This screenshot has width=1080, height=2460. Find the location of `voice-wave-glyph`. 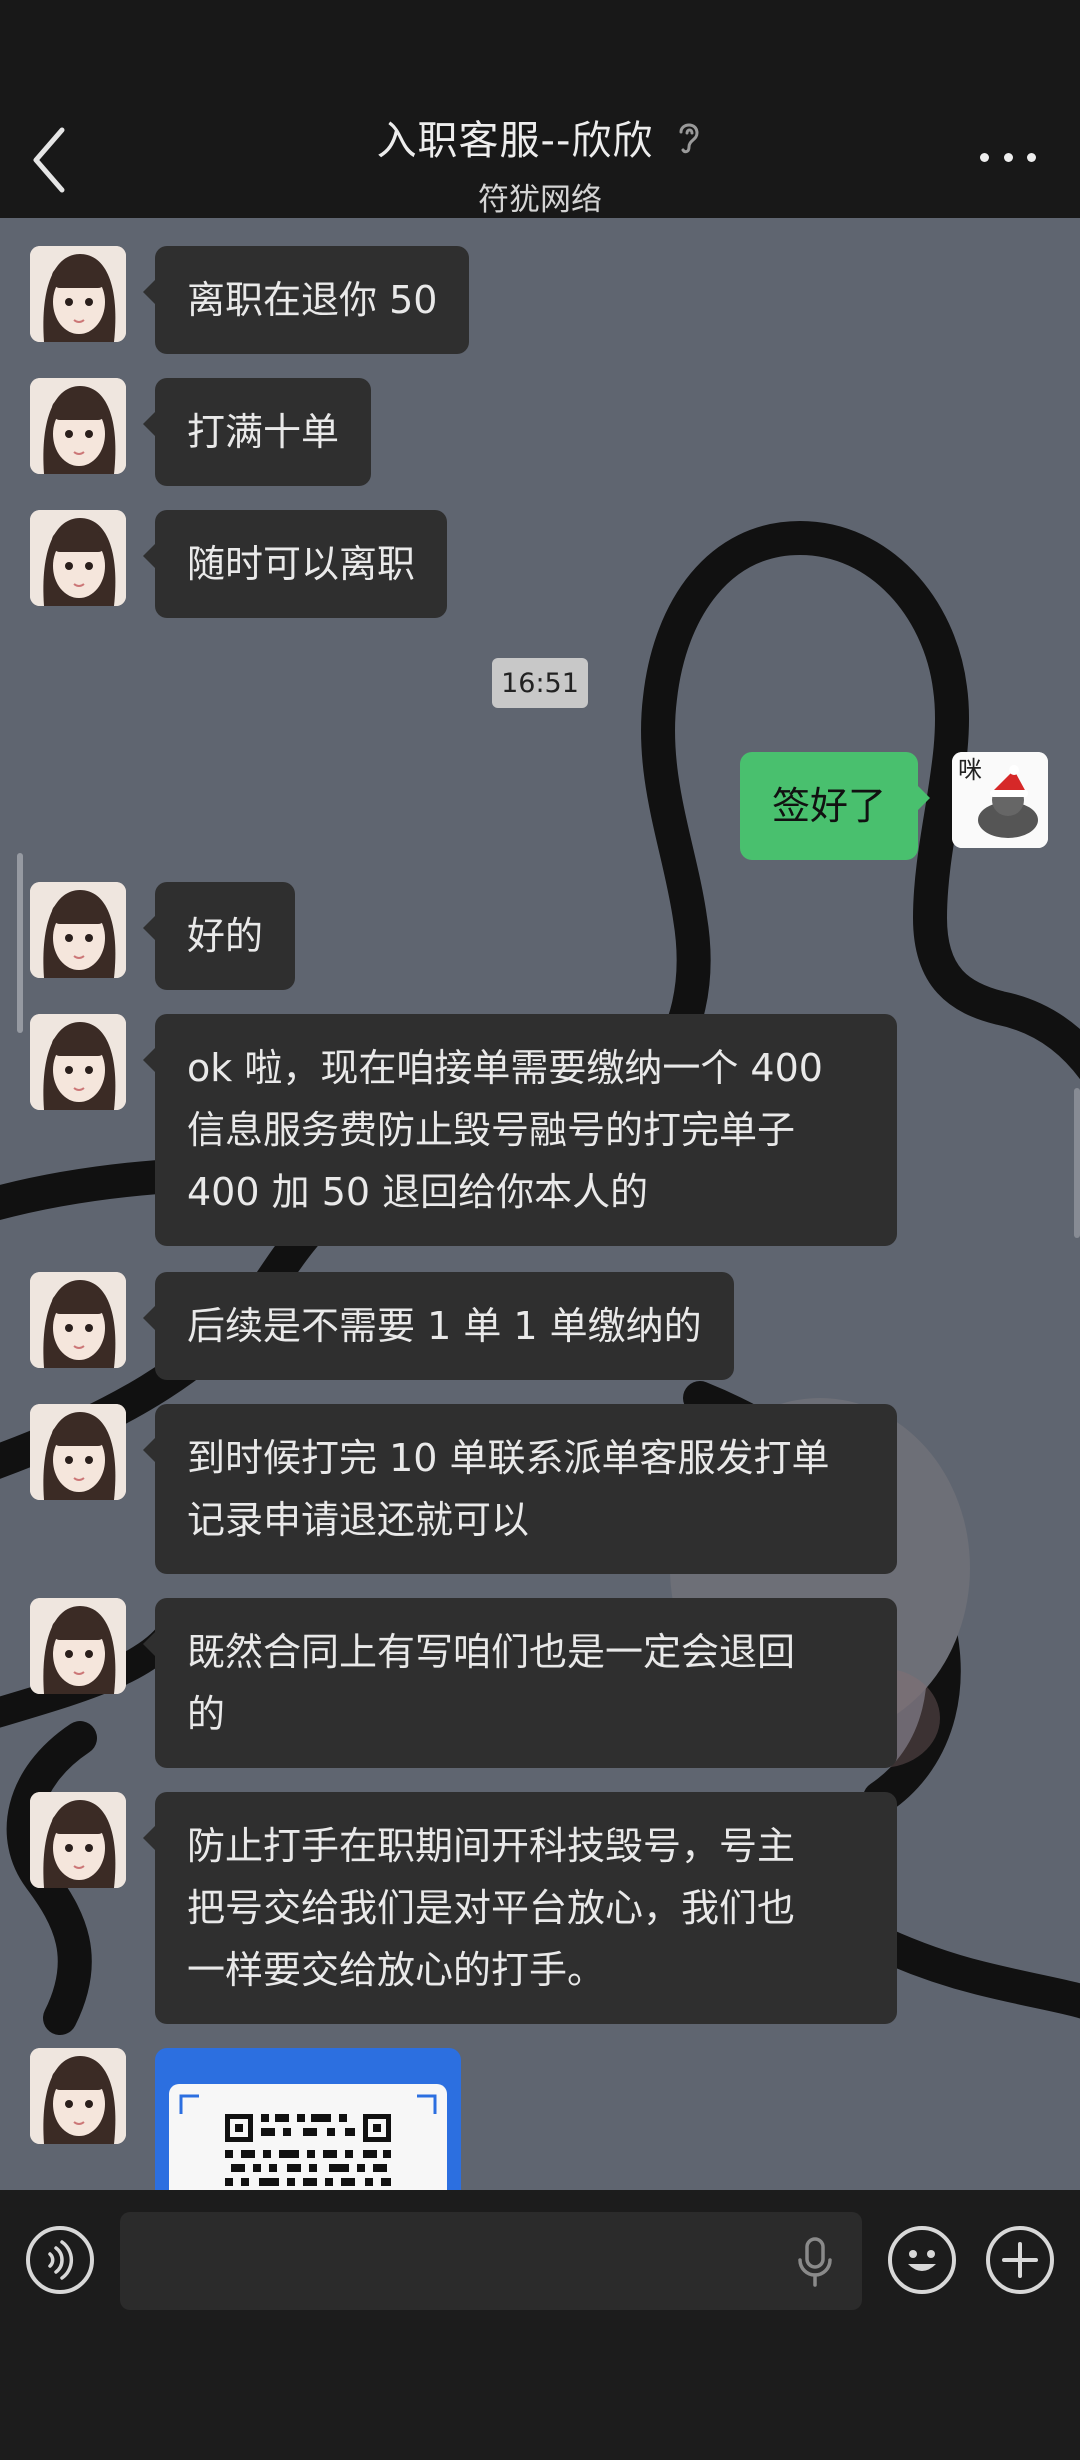

voice-wave-glyph is located at coordinates (61, 2260).